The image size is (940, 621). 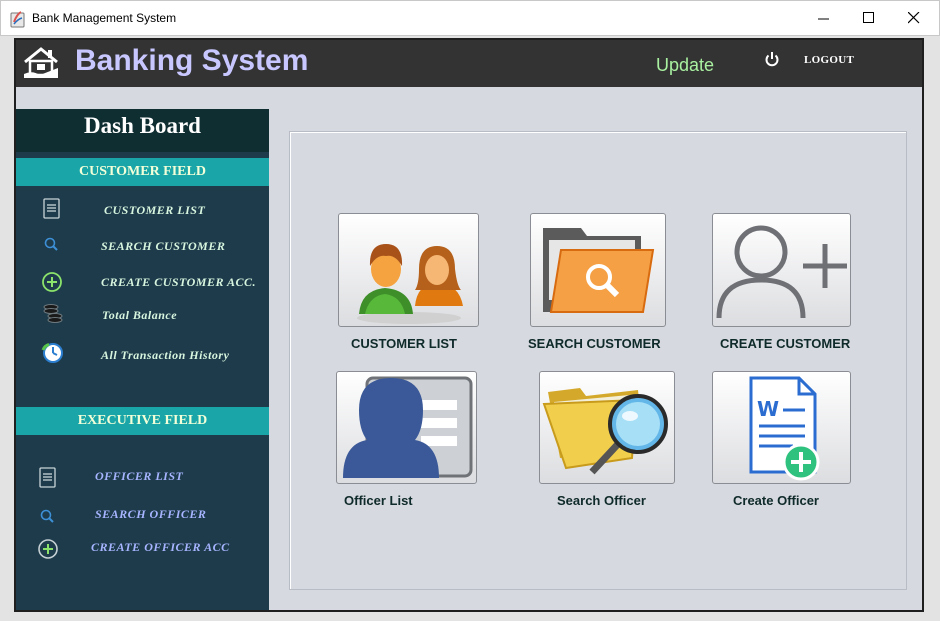 I want to click on new-document-icon: W, so click(x=784, y=428).